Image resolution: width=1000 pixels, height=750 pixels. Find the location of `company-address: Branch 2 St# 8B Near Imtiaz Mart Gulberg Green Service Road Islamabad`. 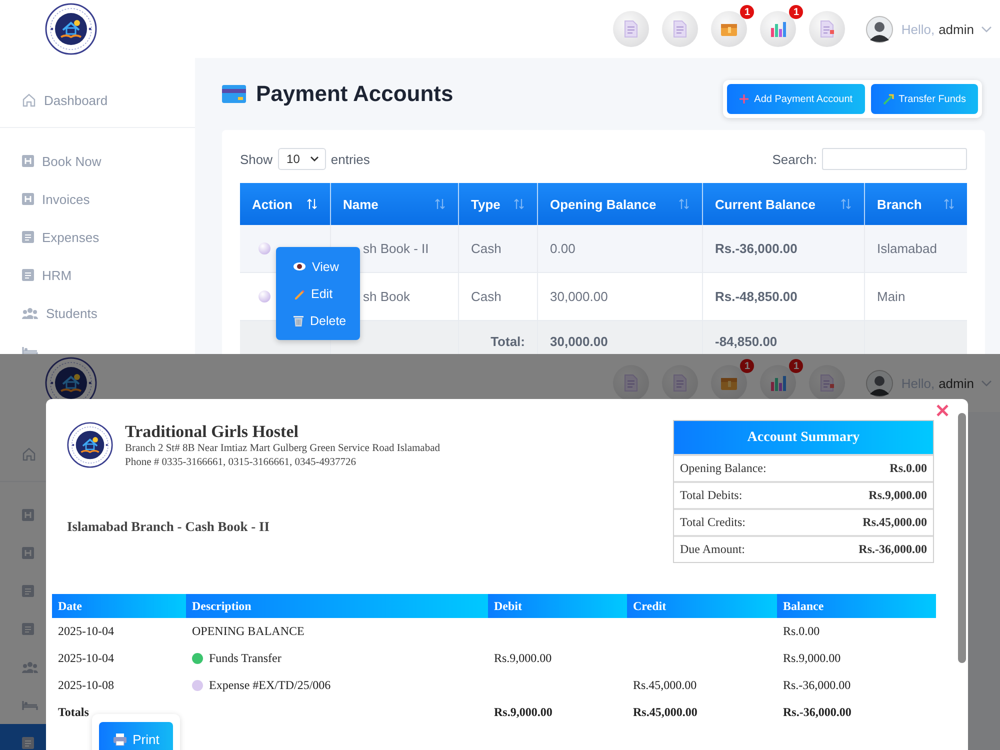

company-address: Branch 2 St# 8B Near Imtiaz Mart Gulberg Green Service Road Islamabad is located at coordinates (282, 449).